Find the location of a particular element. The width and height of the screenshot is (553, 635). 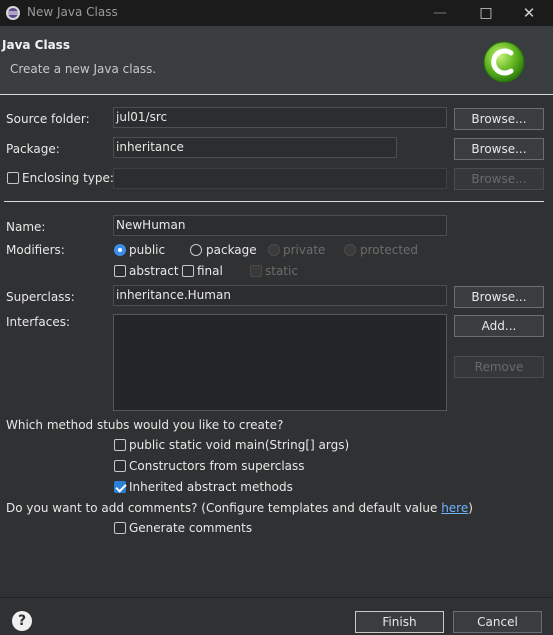

generate-comments-label: Generate comments is located at coordinates (191, 528).